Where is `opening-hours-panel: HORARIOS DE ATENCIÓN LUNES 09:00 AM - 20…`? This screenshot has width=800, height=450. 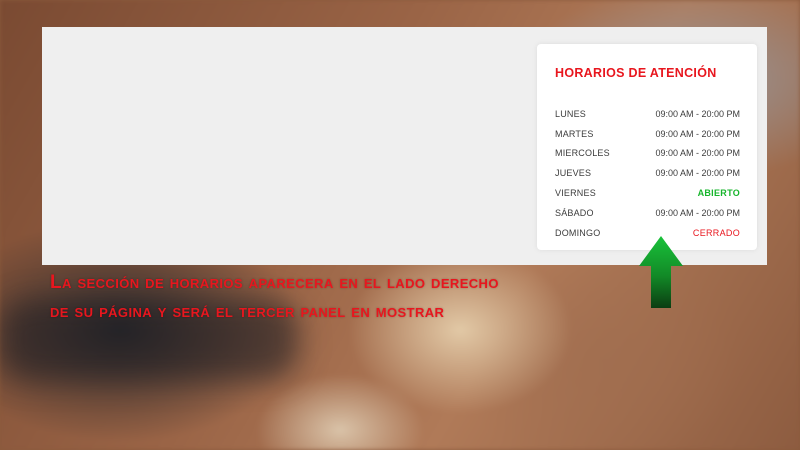 opening-hours-panel: HORARIOS DE ATENCIÓN LUNES 09:00 AM - 20… is located at coordinates (647, 147).